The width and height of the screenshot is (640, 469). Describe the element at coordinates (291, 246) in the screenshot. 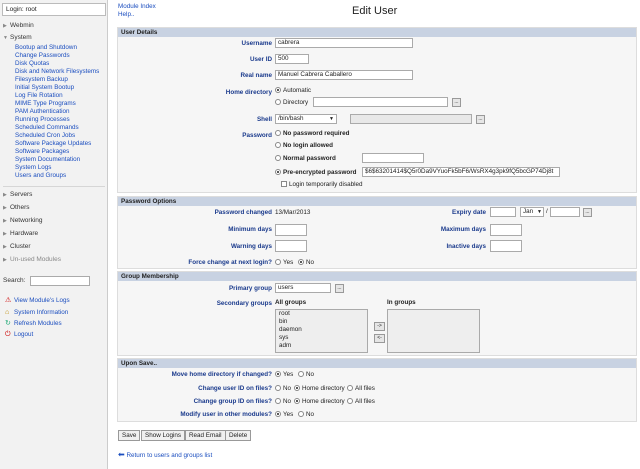

I see `warn-days-field` at that location.